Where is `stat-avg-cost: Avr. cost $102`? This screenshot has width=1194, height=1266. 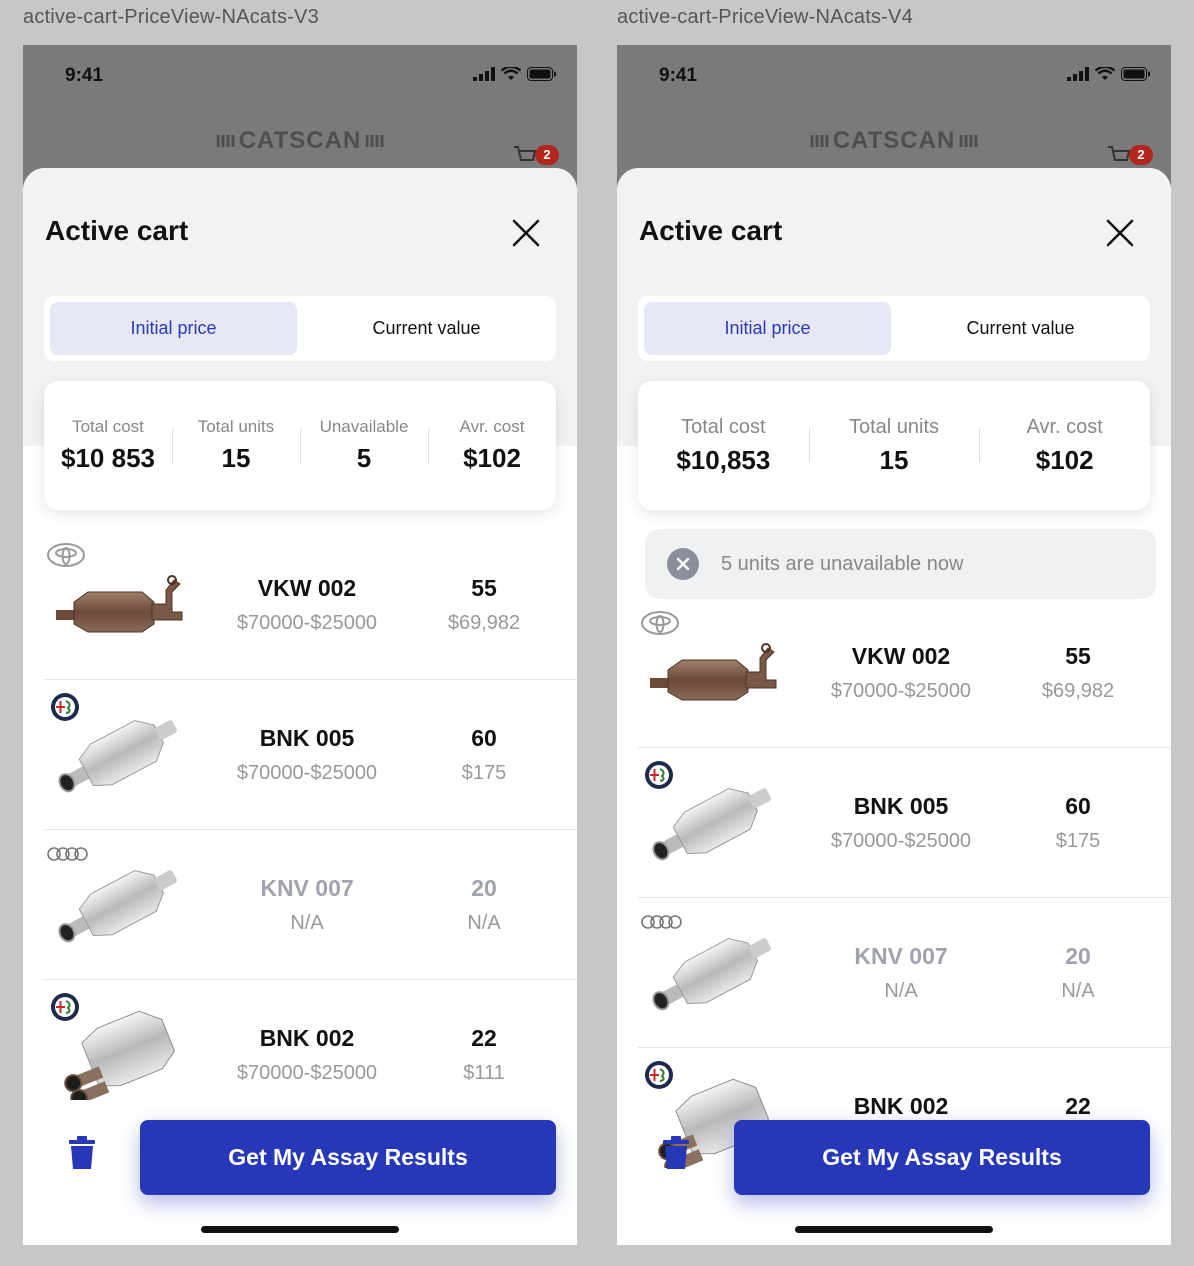 stat-avg-cost: Avr. cost $102 is located at coordinates (492, 445).